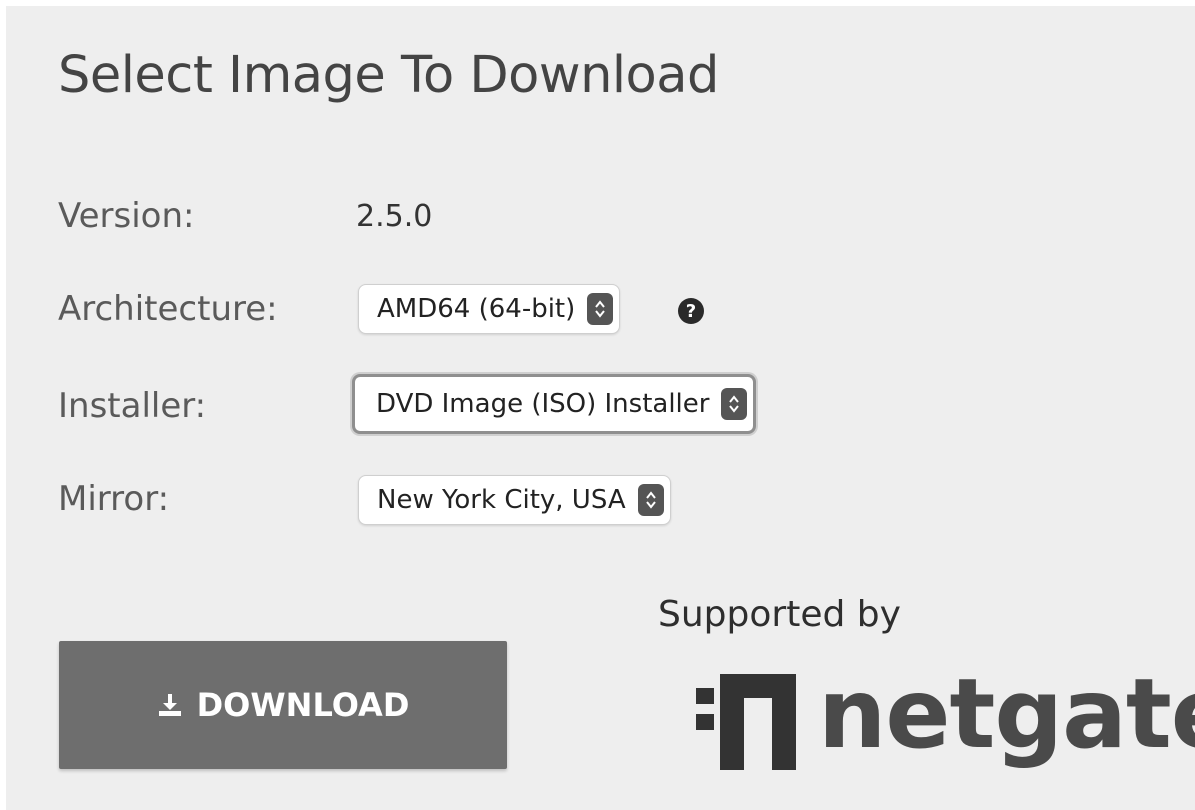  Describe the element at coordinates (132, 406) in the screenshot. I see `installer-label: Installer:` at that location.